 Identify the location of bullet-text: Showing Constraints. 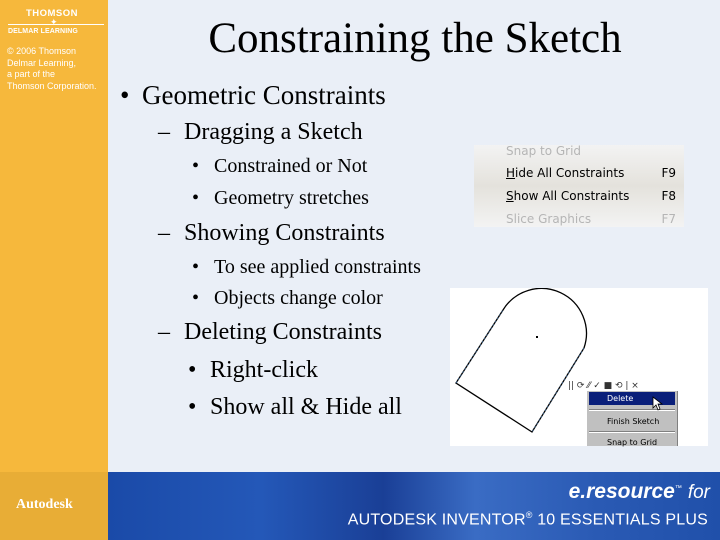
(284, 233).